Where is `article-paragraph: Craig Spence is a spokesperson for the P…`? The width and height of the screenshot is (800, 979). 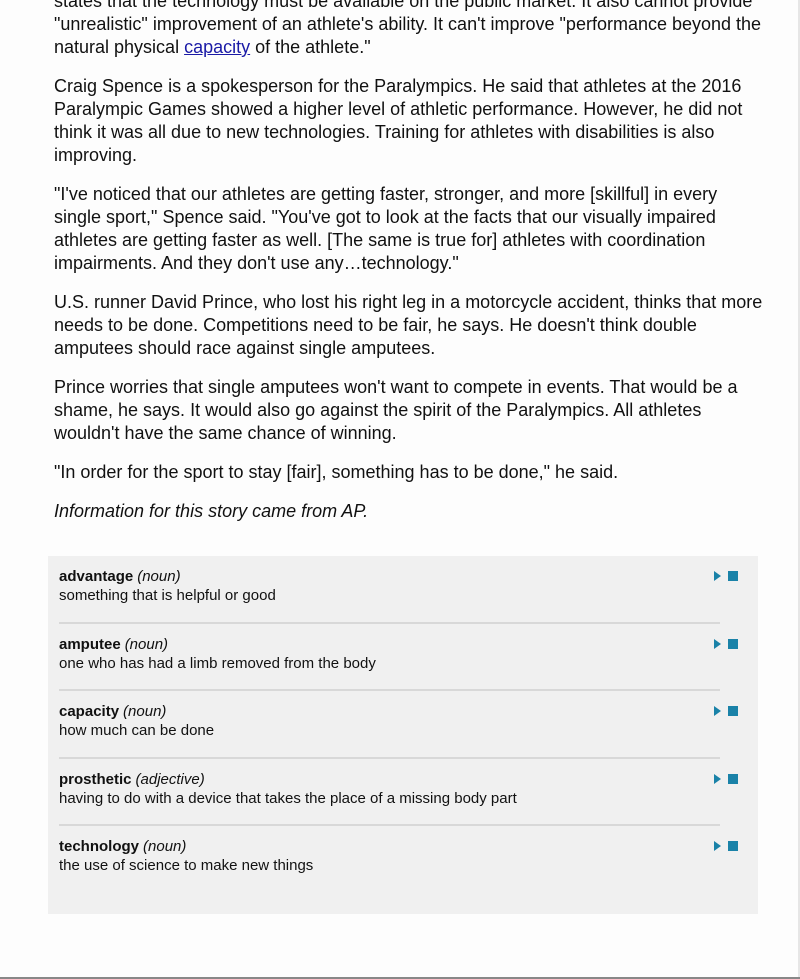 article-paragraph: Craig Spence is a spokesperson for the P… is located at coordinates (398, 120).